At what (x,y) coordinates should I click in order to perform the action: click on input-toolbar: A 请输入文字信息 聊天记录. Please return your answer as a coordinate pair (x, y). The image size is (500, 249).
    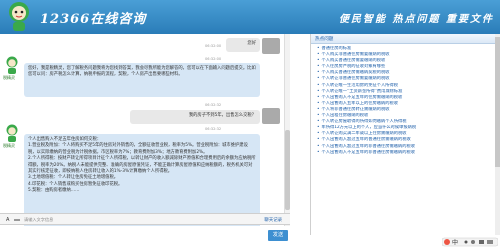
    Looking at the image, I should click on (145, 219).